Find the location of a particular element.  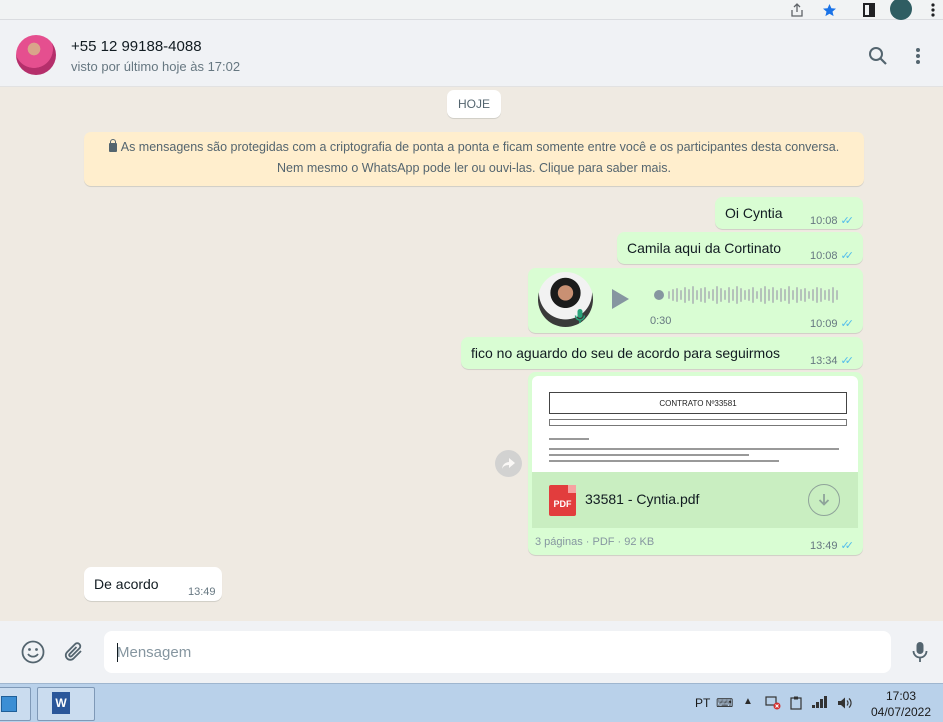

playback-handle is located at coordinates (659, 295).